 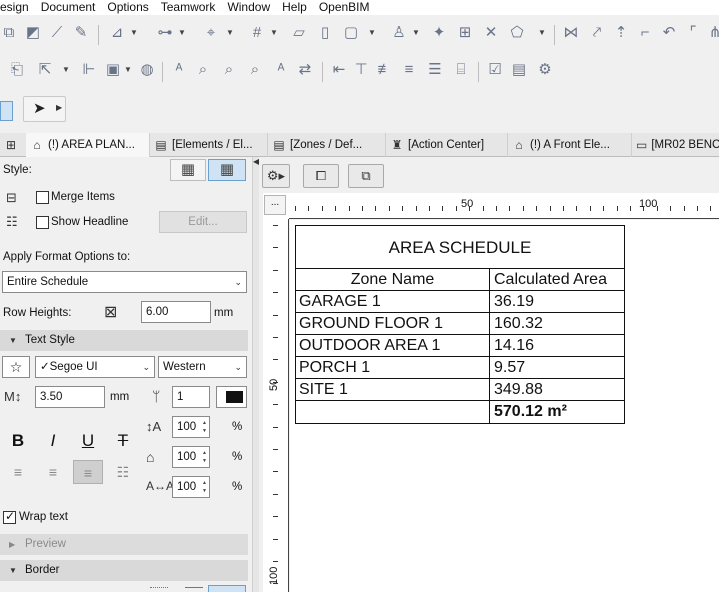 What do you see at coordinates (321, 176) in the screenshot?
I see `fit-view-button: ⧠` at bounding box center [321, 176].